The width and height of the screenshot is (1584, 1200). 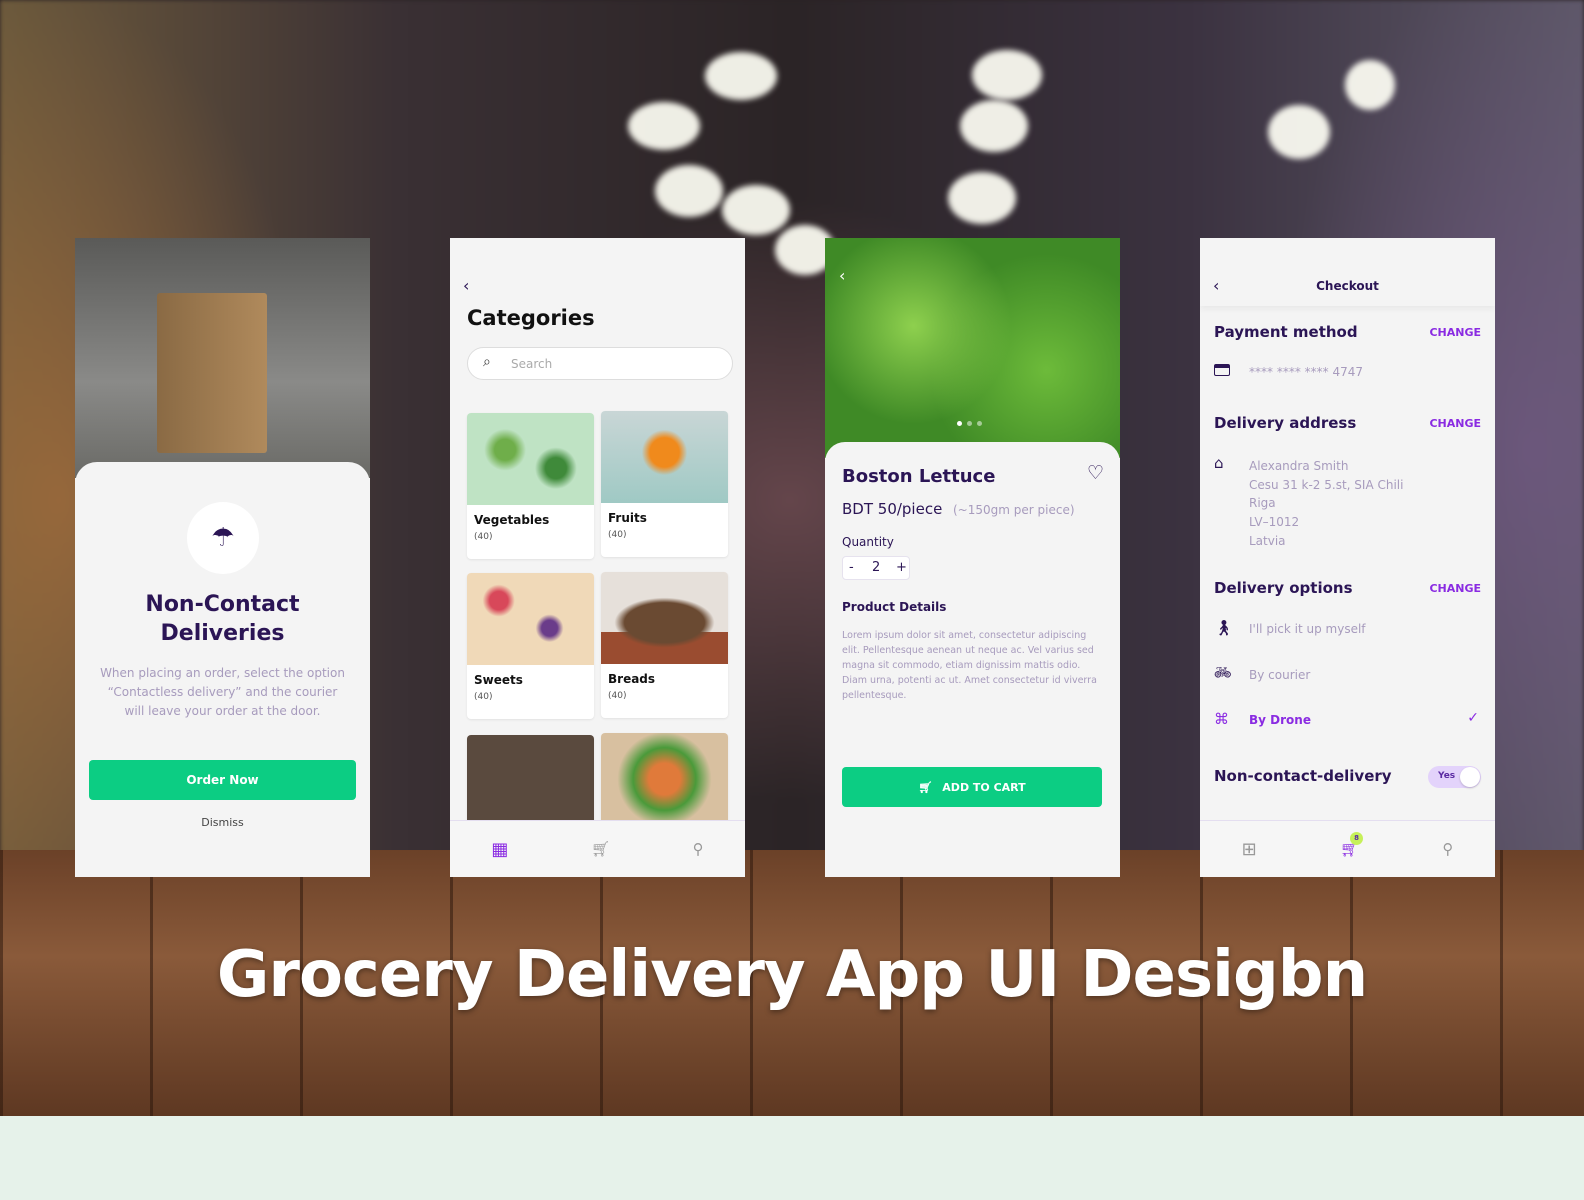 What do you see at coordinates (1455, 423) in the screenshot?
I see `change-address-button: CHANGE` at bounding box center [1455, 423].